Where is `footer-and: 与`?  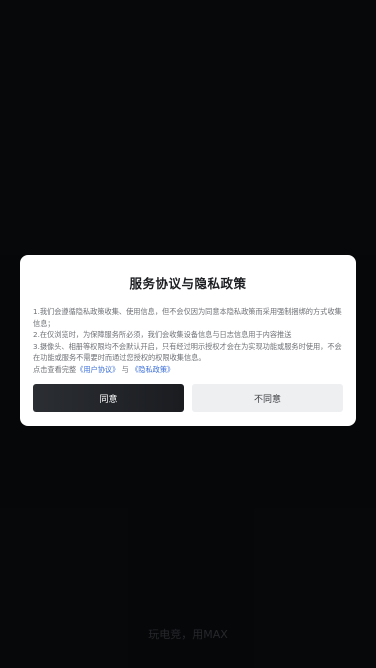
footer-and: 与 is located at coordinates (125, 369).